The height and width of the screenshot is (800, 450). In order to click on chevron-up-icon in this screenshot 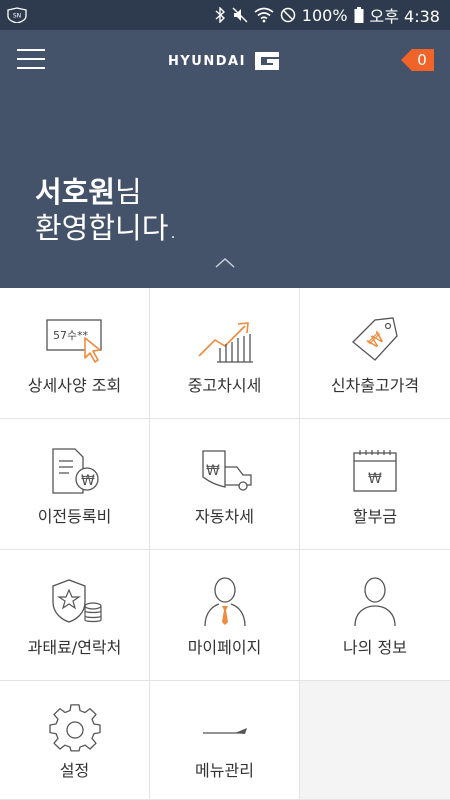, I will do `click(225, 263)`.